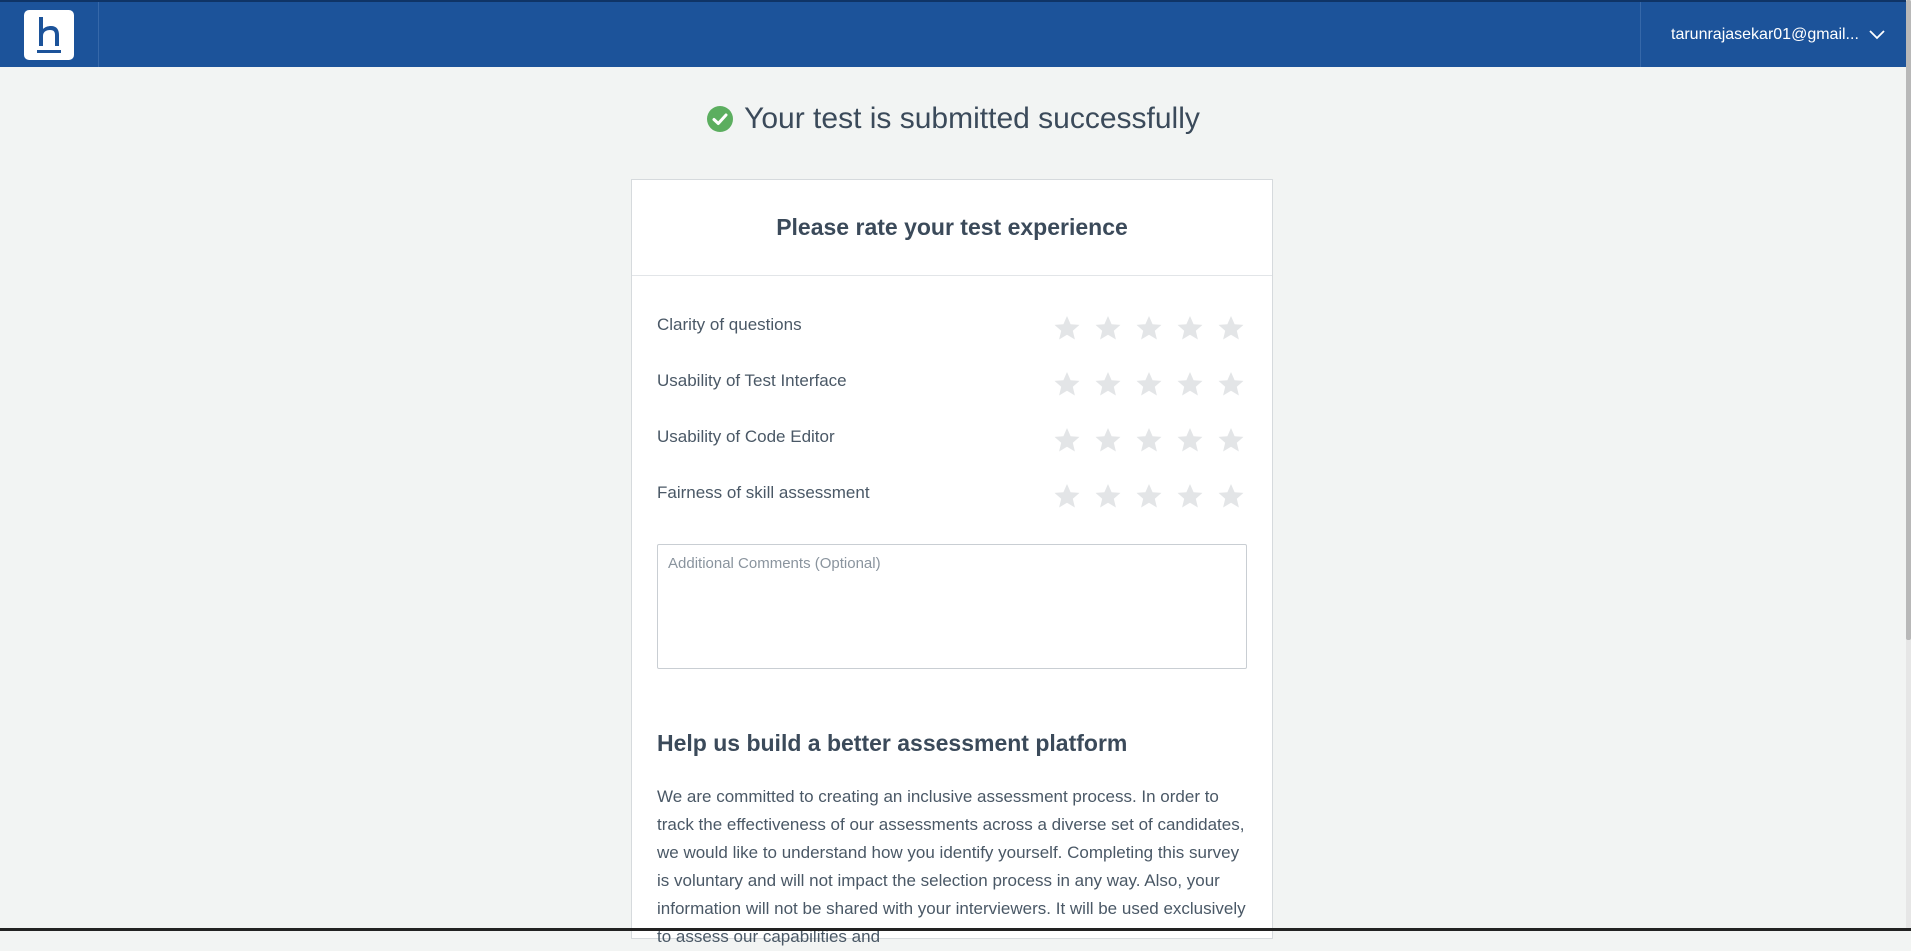 The image size is (1911, 951). What do you see at coordinates (720, 119) in the screenshot?
I see `check-circle-icon` at bounding box center [720, 119].